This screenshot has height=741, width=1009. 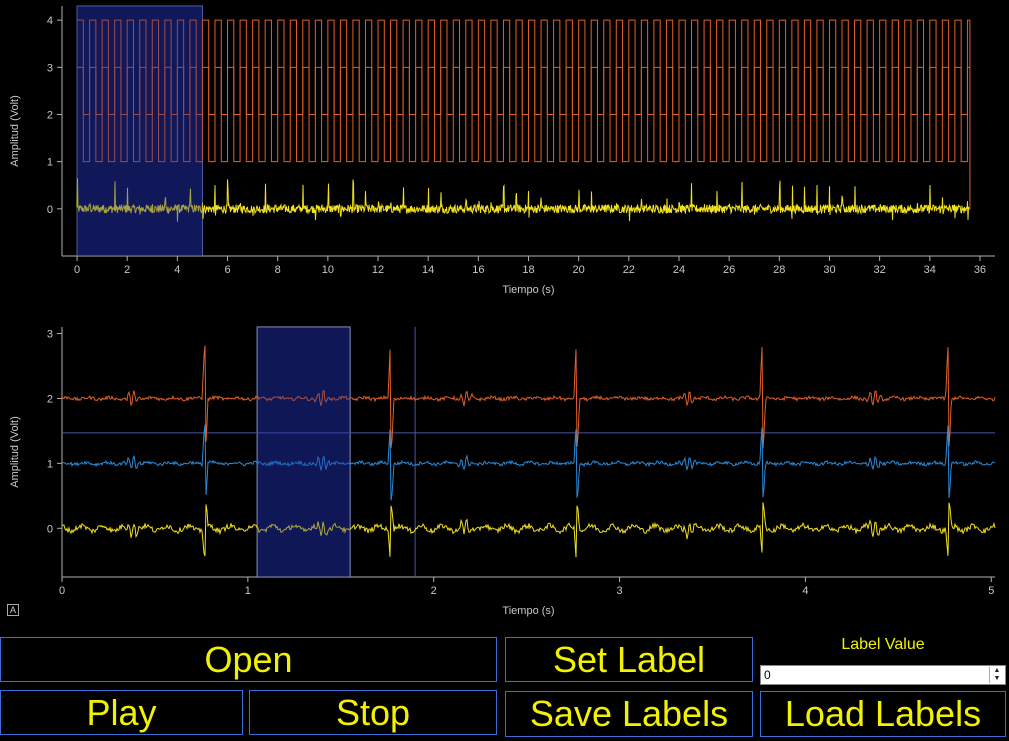 I want to click on auto-range-button: A, so click(x=13, y=610).